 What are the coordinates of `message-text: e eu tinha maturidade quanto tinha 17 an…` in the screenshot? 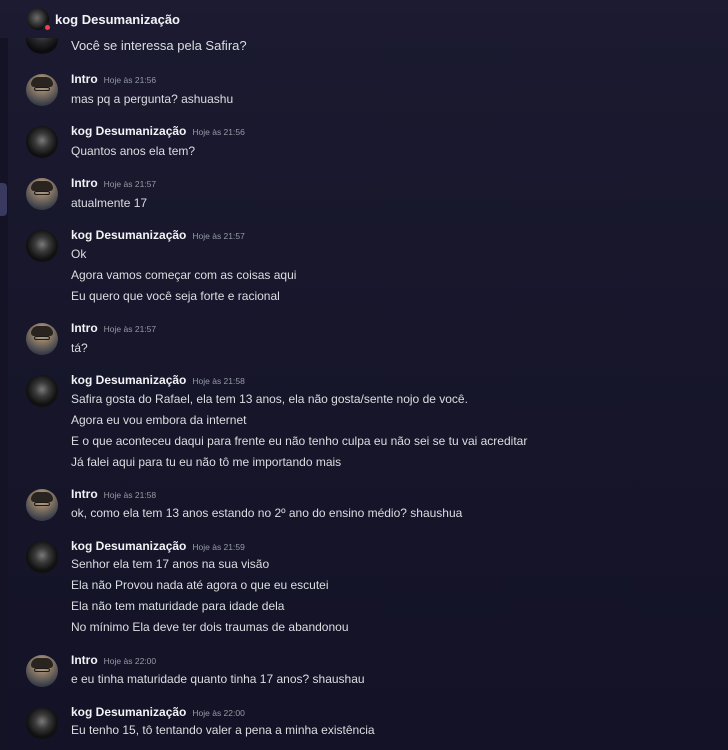 It's located at (218, 679).